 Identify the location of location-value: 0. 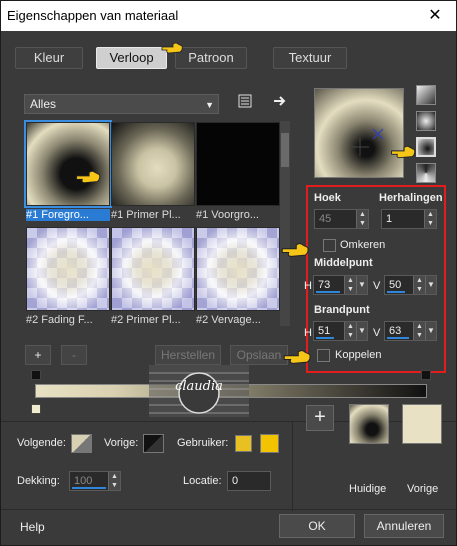
(235, 481).